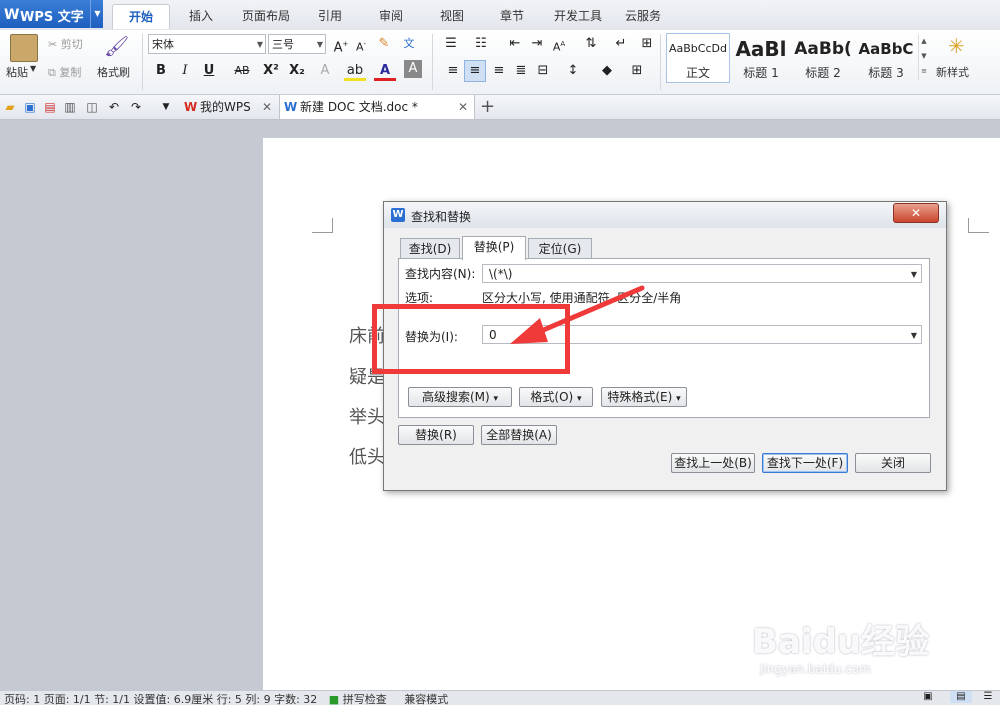 The image size is (1000, 705). Describe the element at coordinates (988, 697) in the screenshot. I see `outline-view-icon: ☰` at that location.